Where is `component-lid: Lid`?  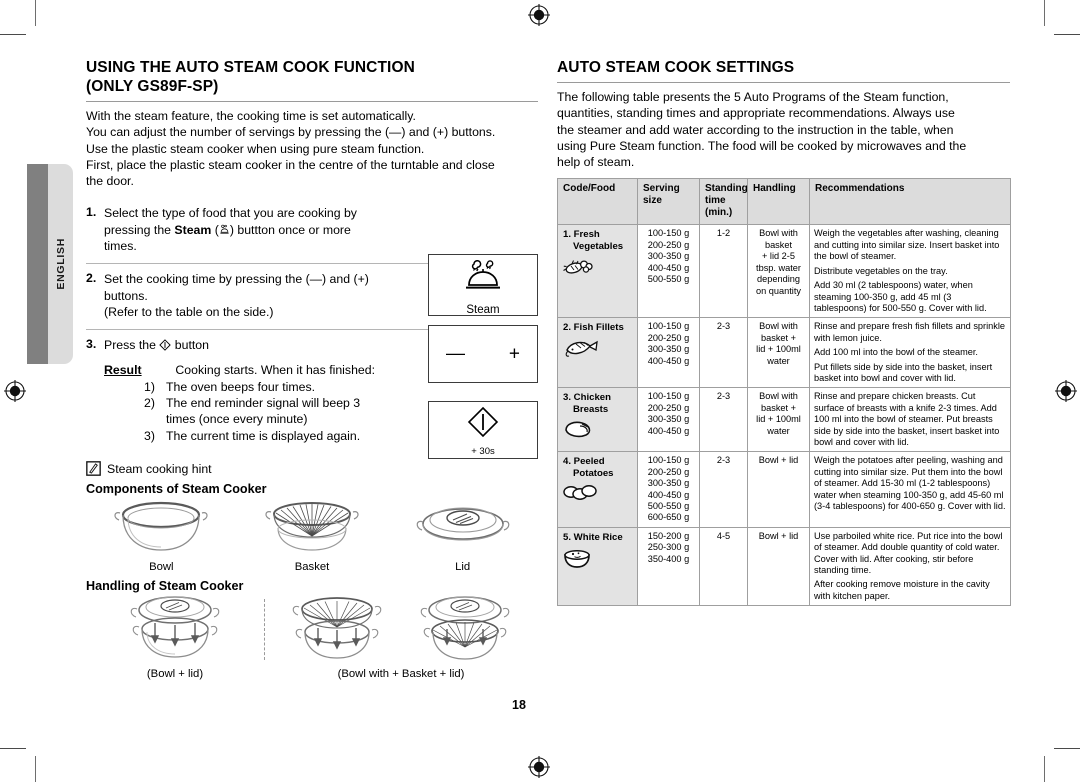 component-lid: Lid is located at coordinates (462, 535).